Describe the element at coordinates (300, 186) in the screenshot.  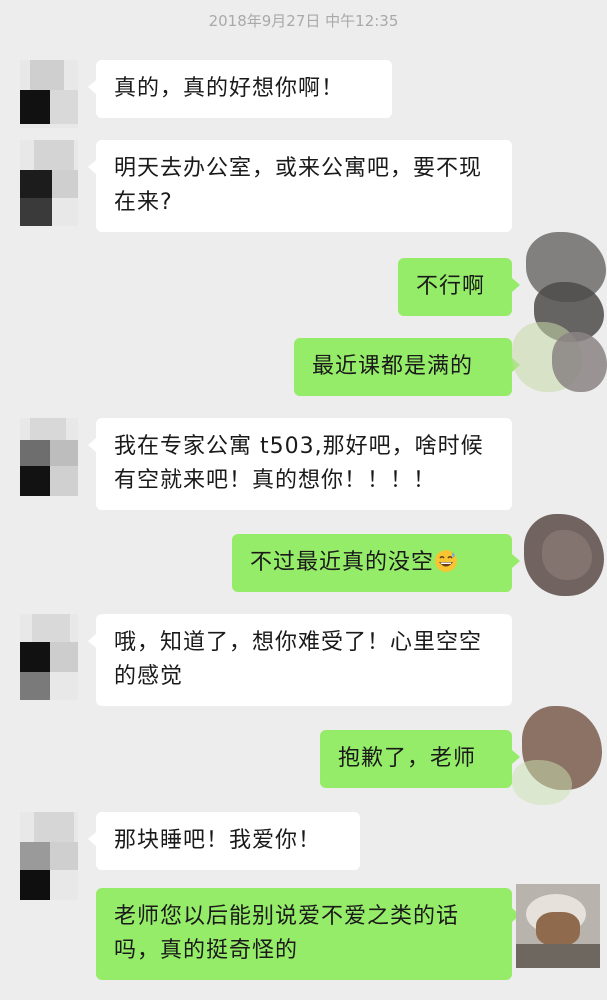
I see `incoming-message-bubble: 明天去办公室，或来公寓吧，要不现在来?` at that location.